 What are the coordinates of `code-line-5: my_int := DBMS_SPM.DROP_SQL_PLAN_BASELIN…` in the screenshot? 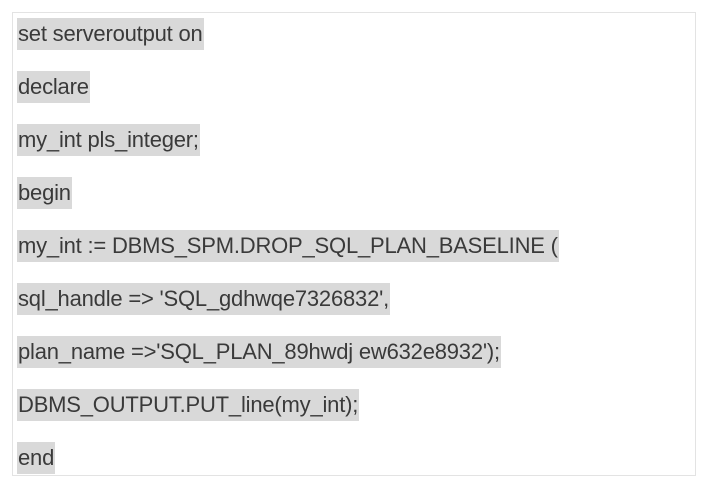 It's located at (288, 246).